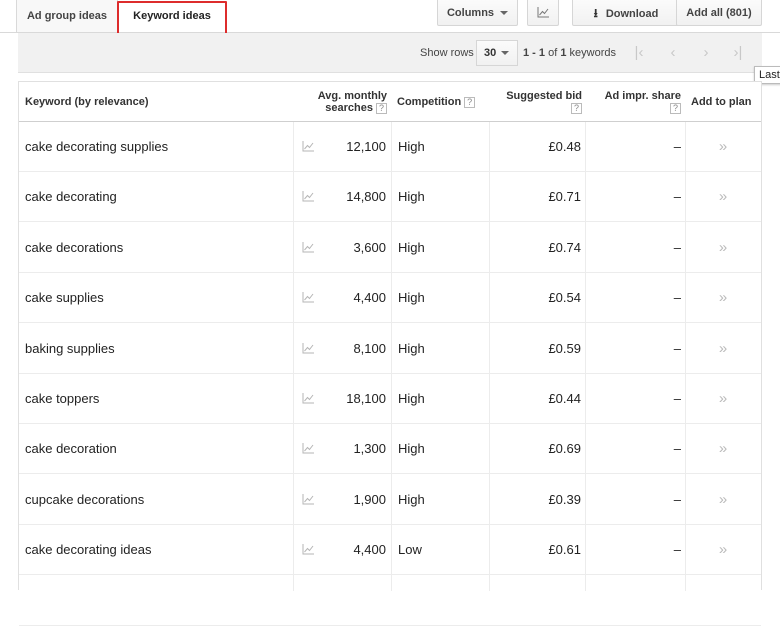  I want to click on table-row, so click(390, 601).